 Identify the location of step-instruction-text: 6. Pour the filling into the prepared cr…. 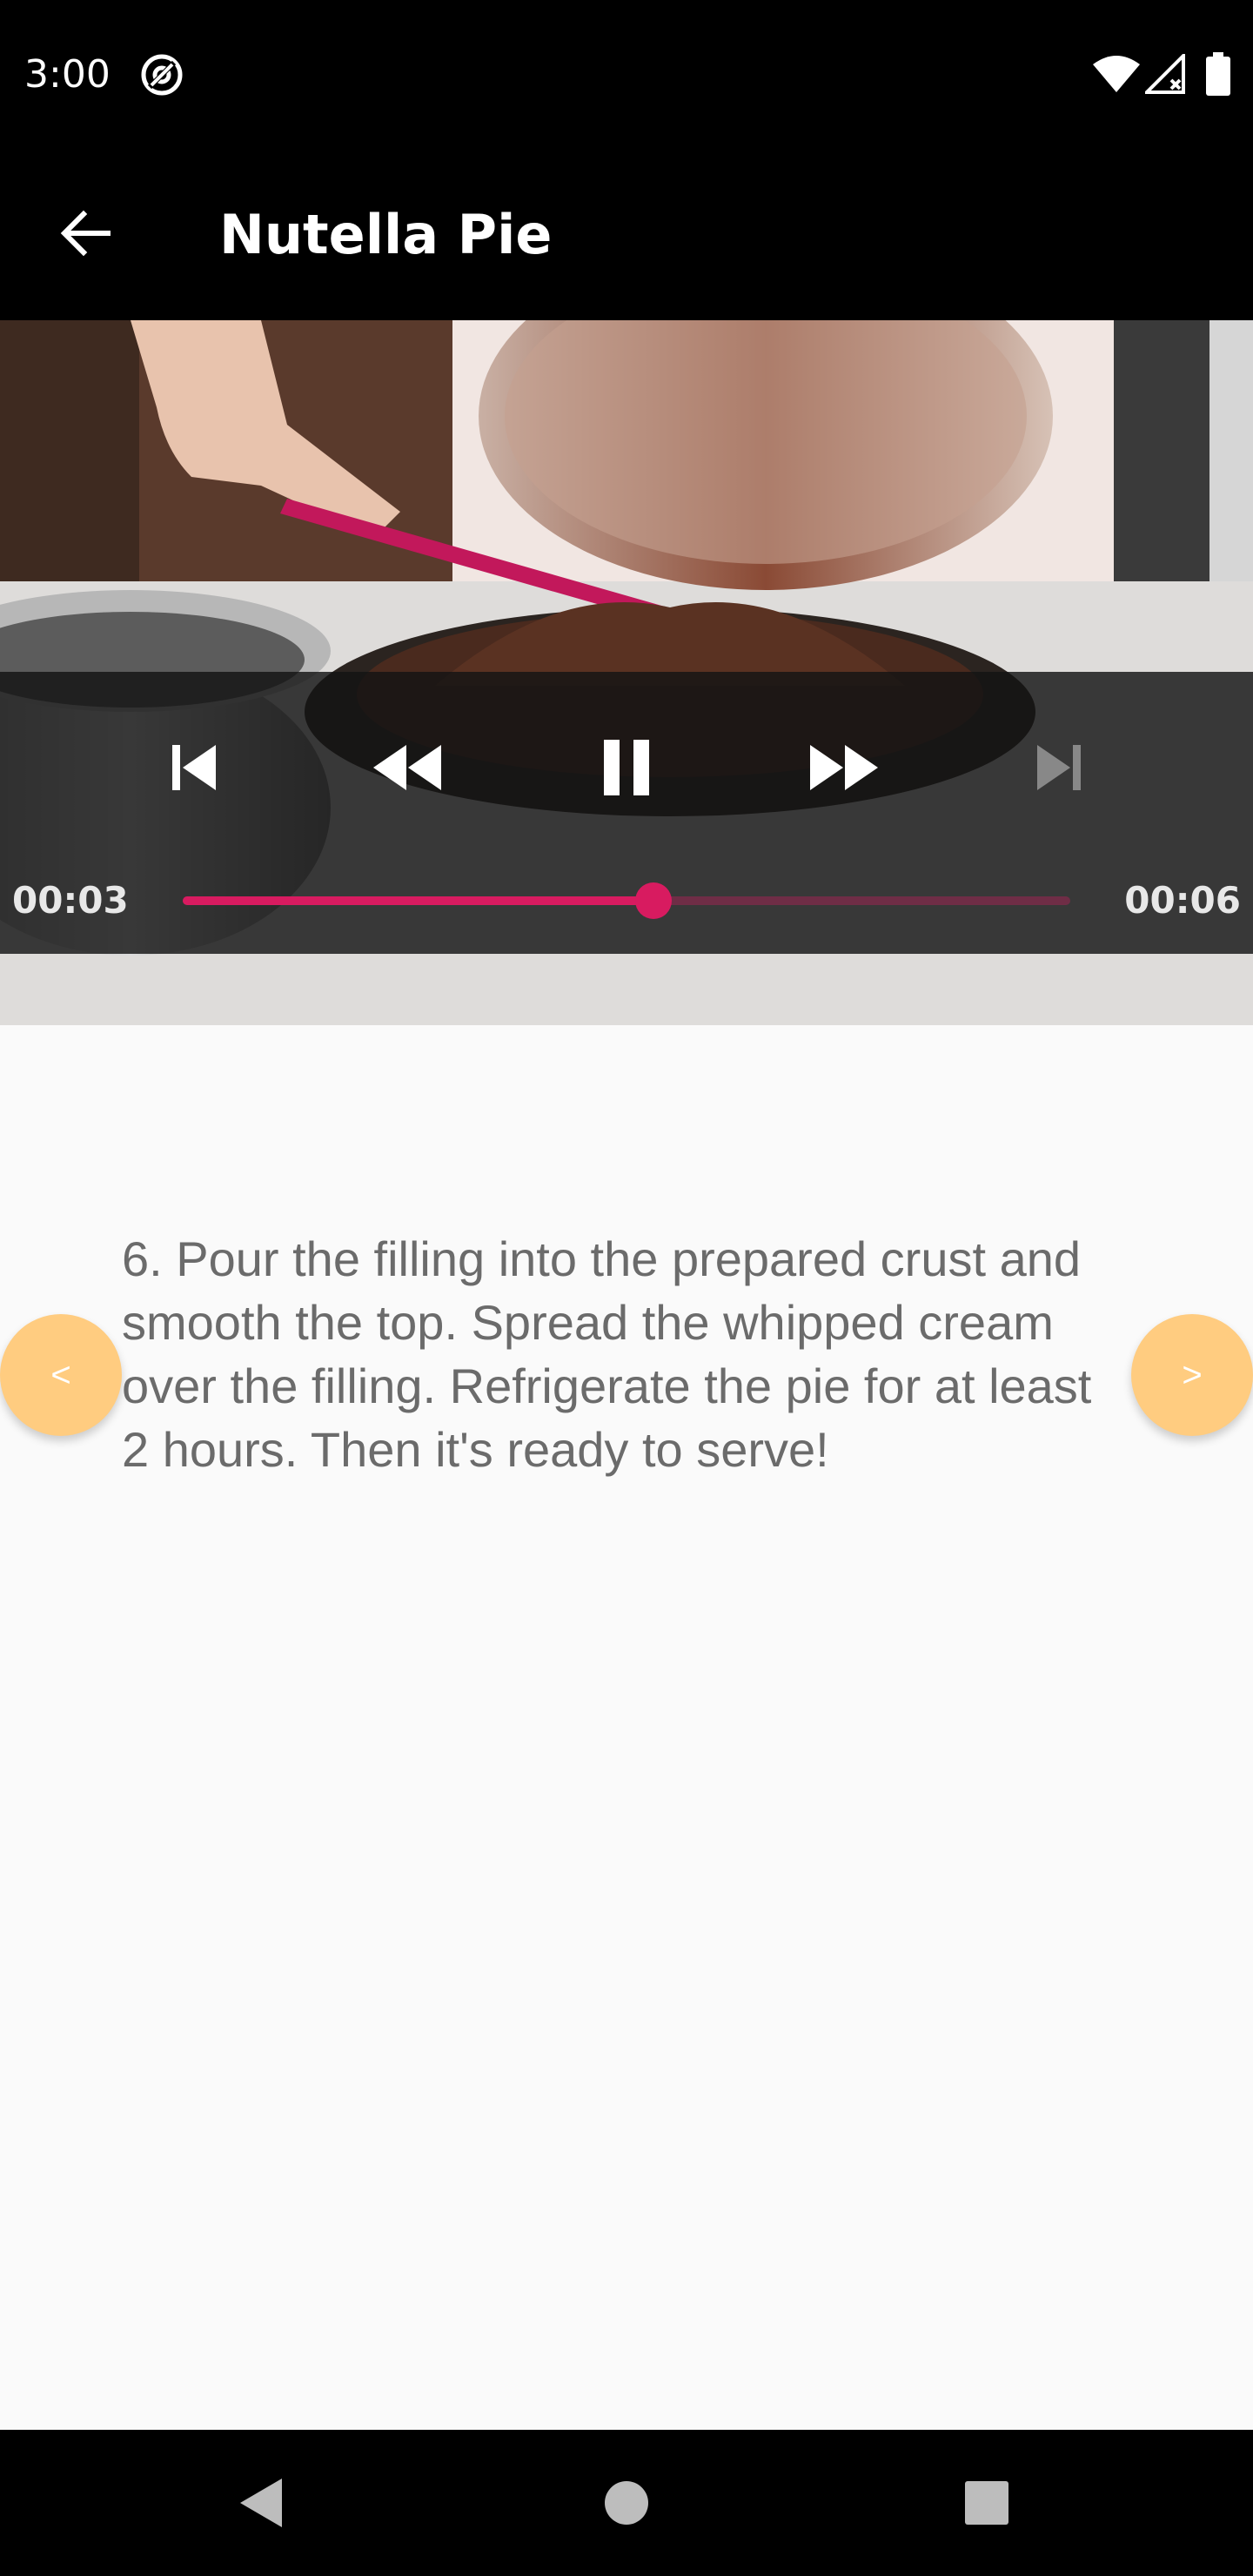
(607, 1354).